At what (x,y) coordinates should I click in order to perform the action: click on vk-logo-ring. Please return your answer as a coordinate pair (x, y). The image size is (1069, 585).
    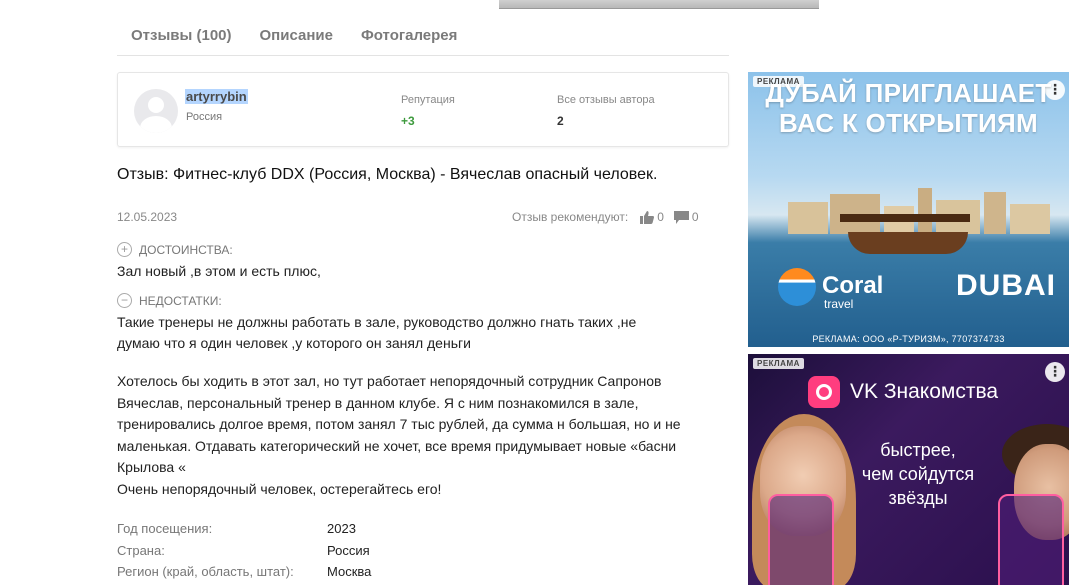
    Looking at the image, I should click on (824, 392).